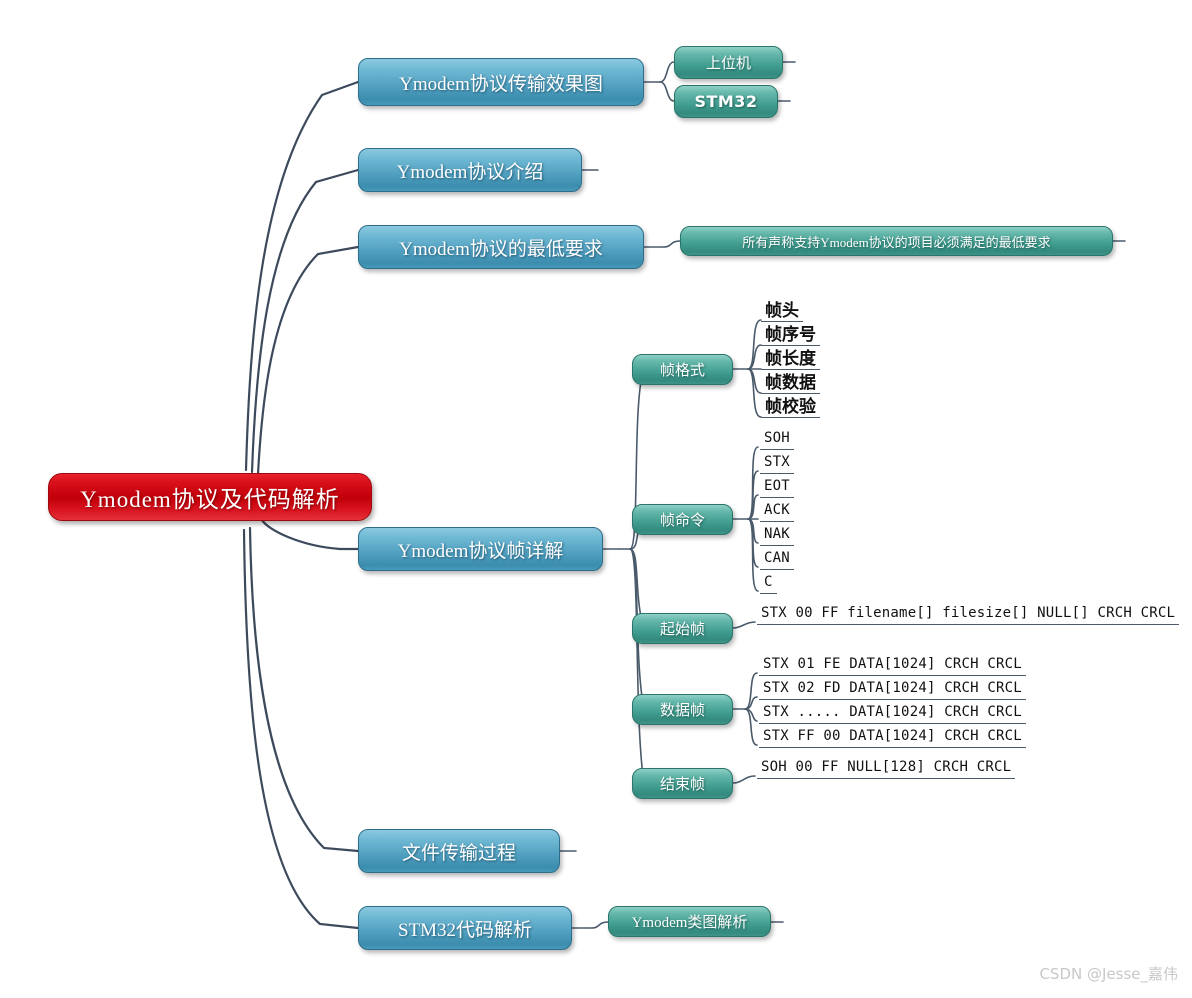 The height and width of the screenshot is (998, 1192). I want to click on leaf-label: SOH 00 FF NULL[128] CRCH CRCL, so click(886, 768).